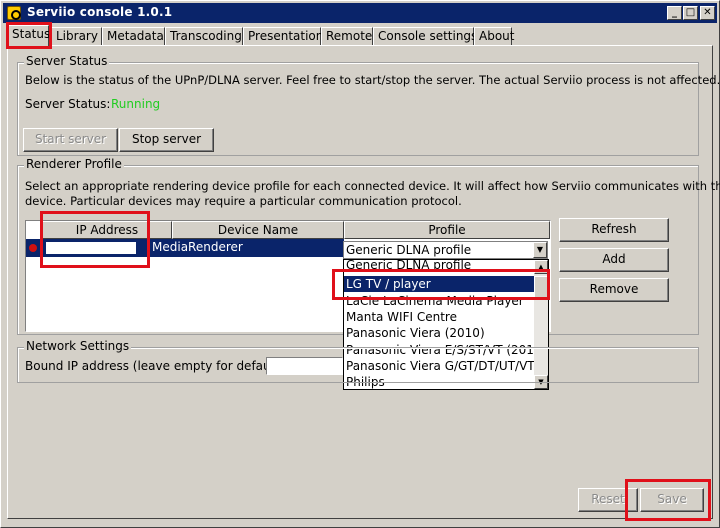 The width and height of the screenshot is (720, 528). Describe the element at coordinates (74, 164) in the screenshot. I see `renderer-profile-legend: Renderer Profile` at that location.